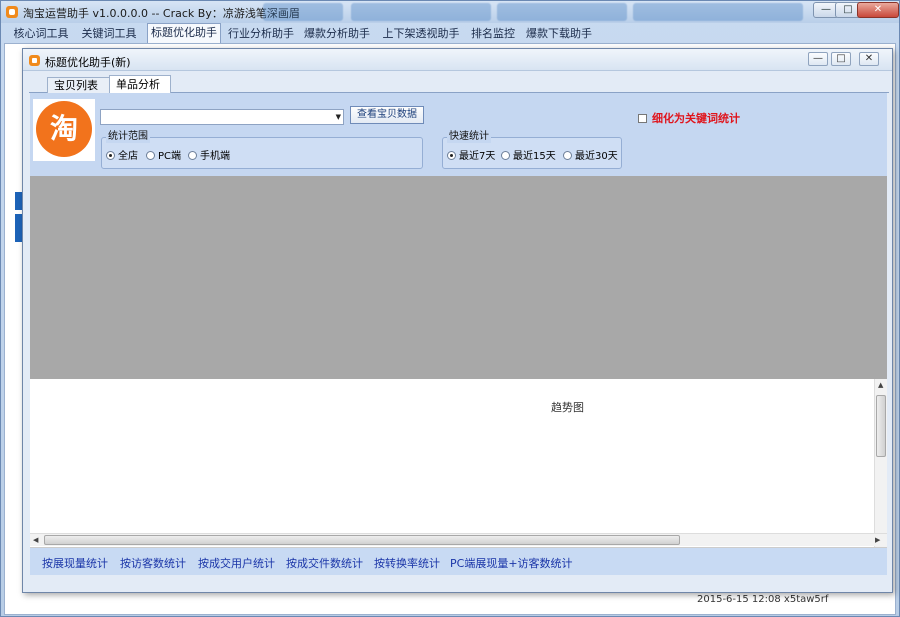 Image resolution: width=900 pixels, height=617 pixels. Describe the element at coordinates (696, 118) in the screenshot. I see `refine-keyword-label: 细化为关键词统计` at that location.